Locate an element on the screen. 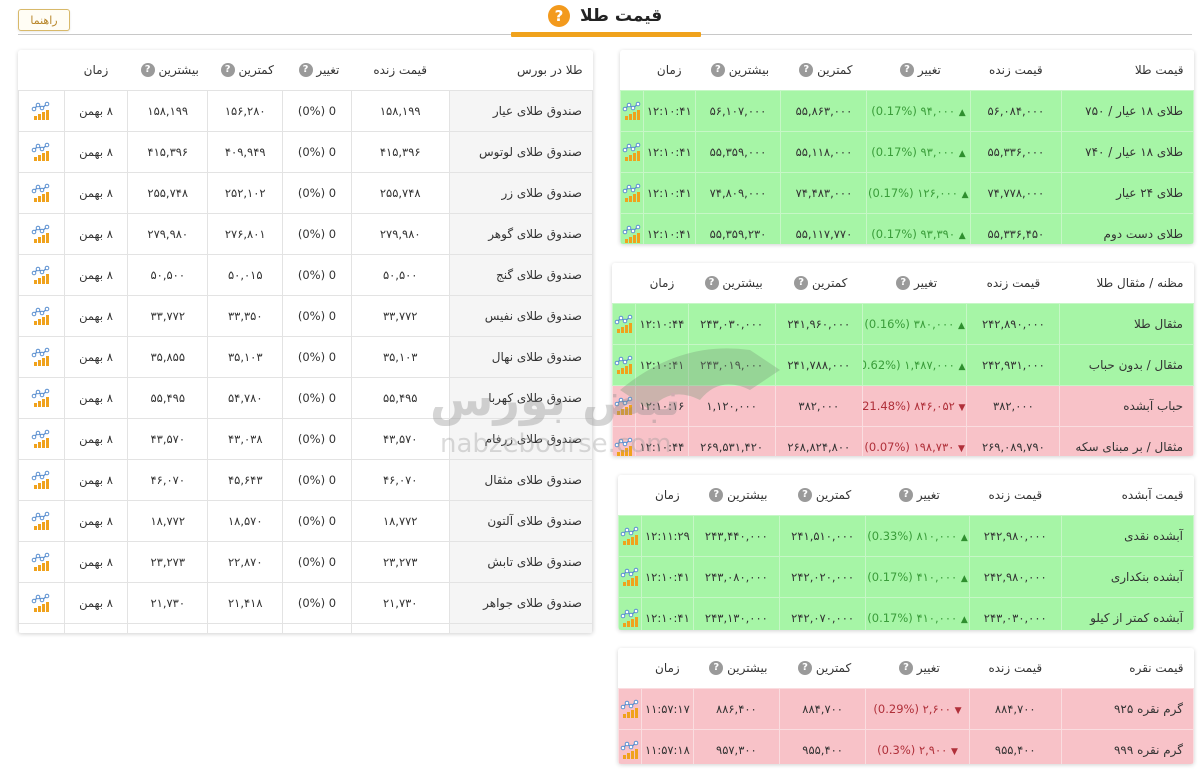 The width and height of the screenshot is (1200, 776). price-change: 0 (0%) is located at coordinates (317, 480).